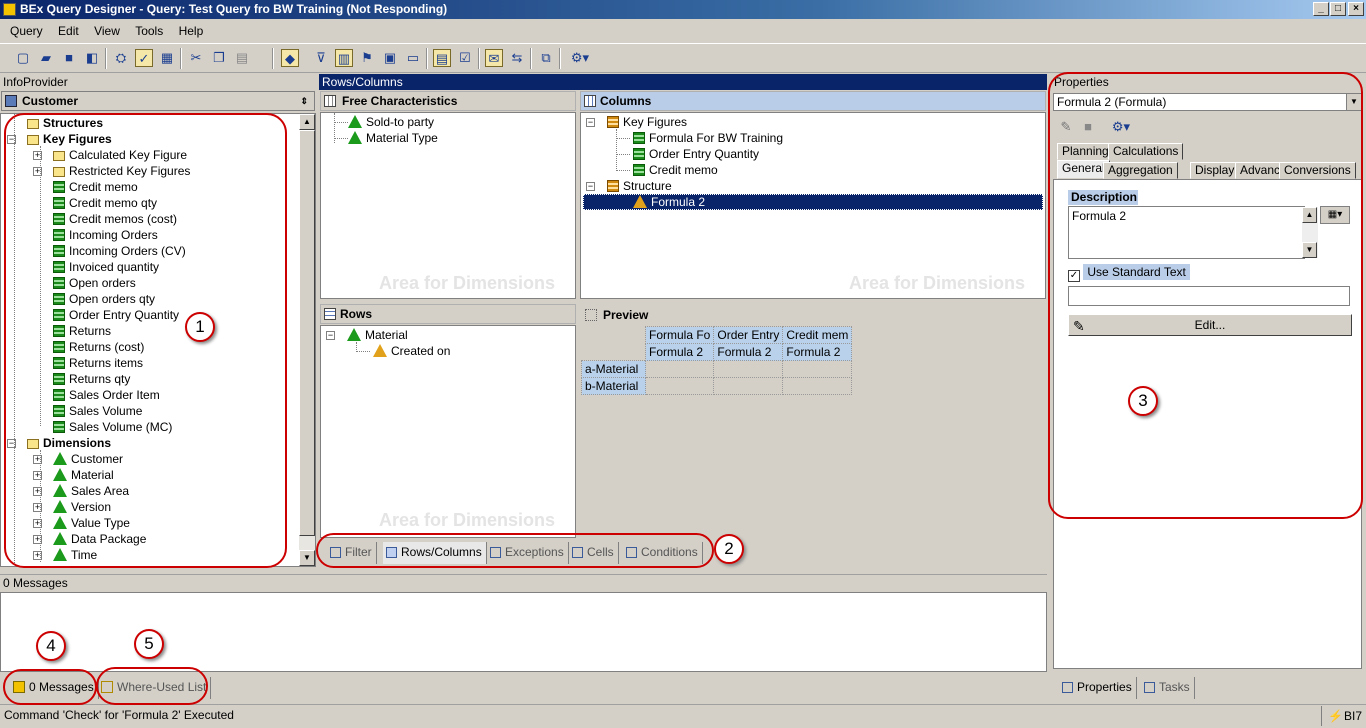  What do you see at coordinates (546, 58) in the screenshot?
I see `technical-names-icon: ⧉` at bounding box center [546, 58].